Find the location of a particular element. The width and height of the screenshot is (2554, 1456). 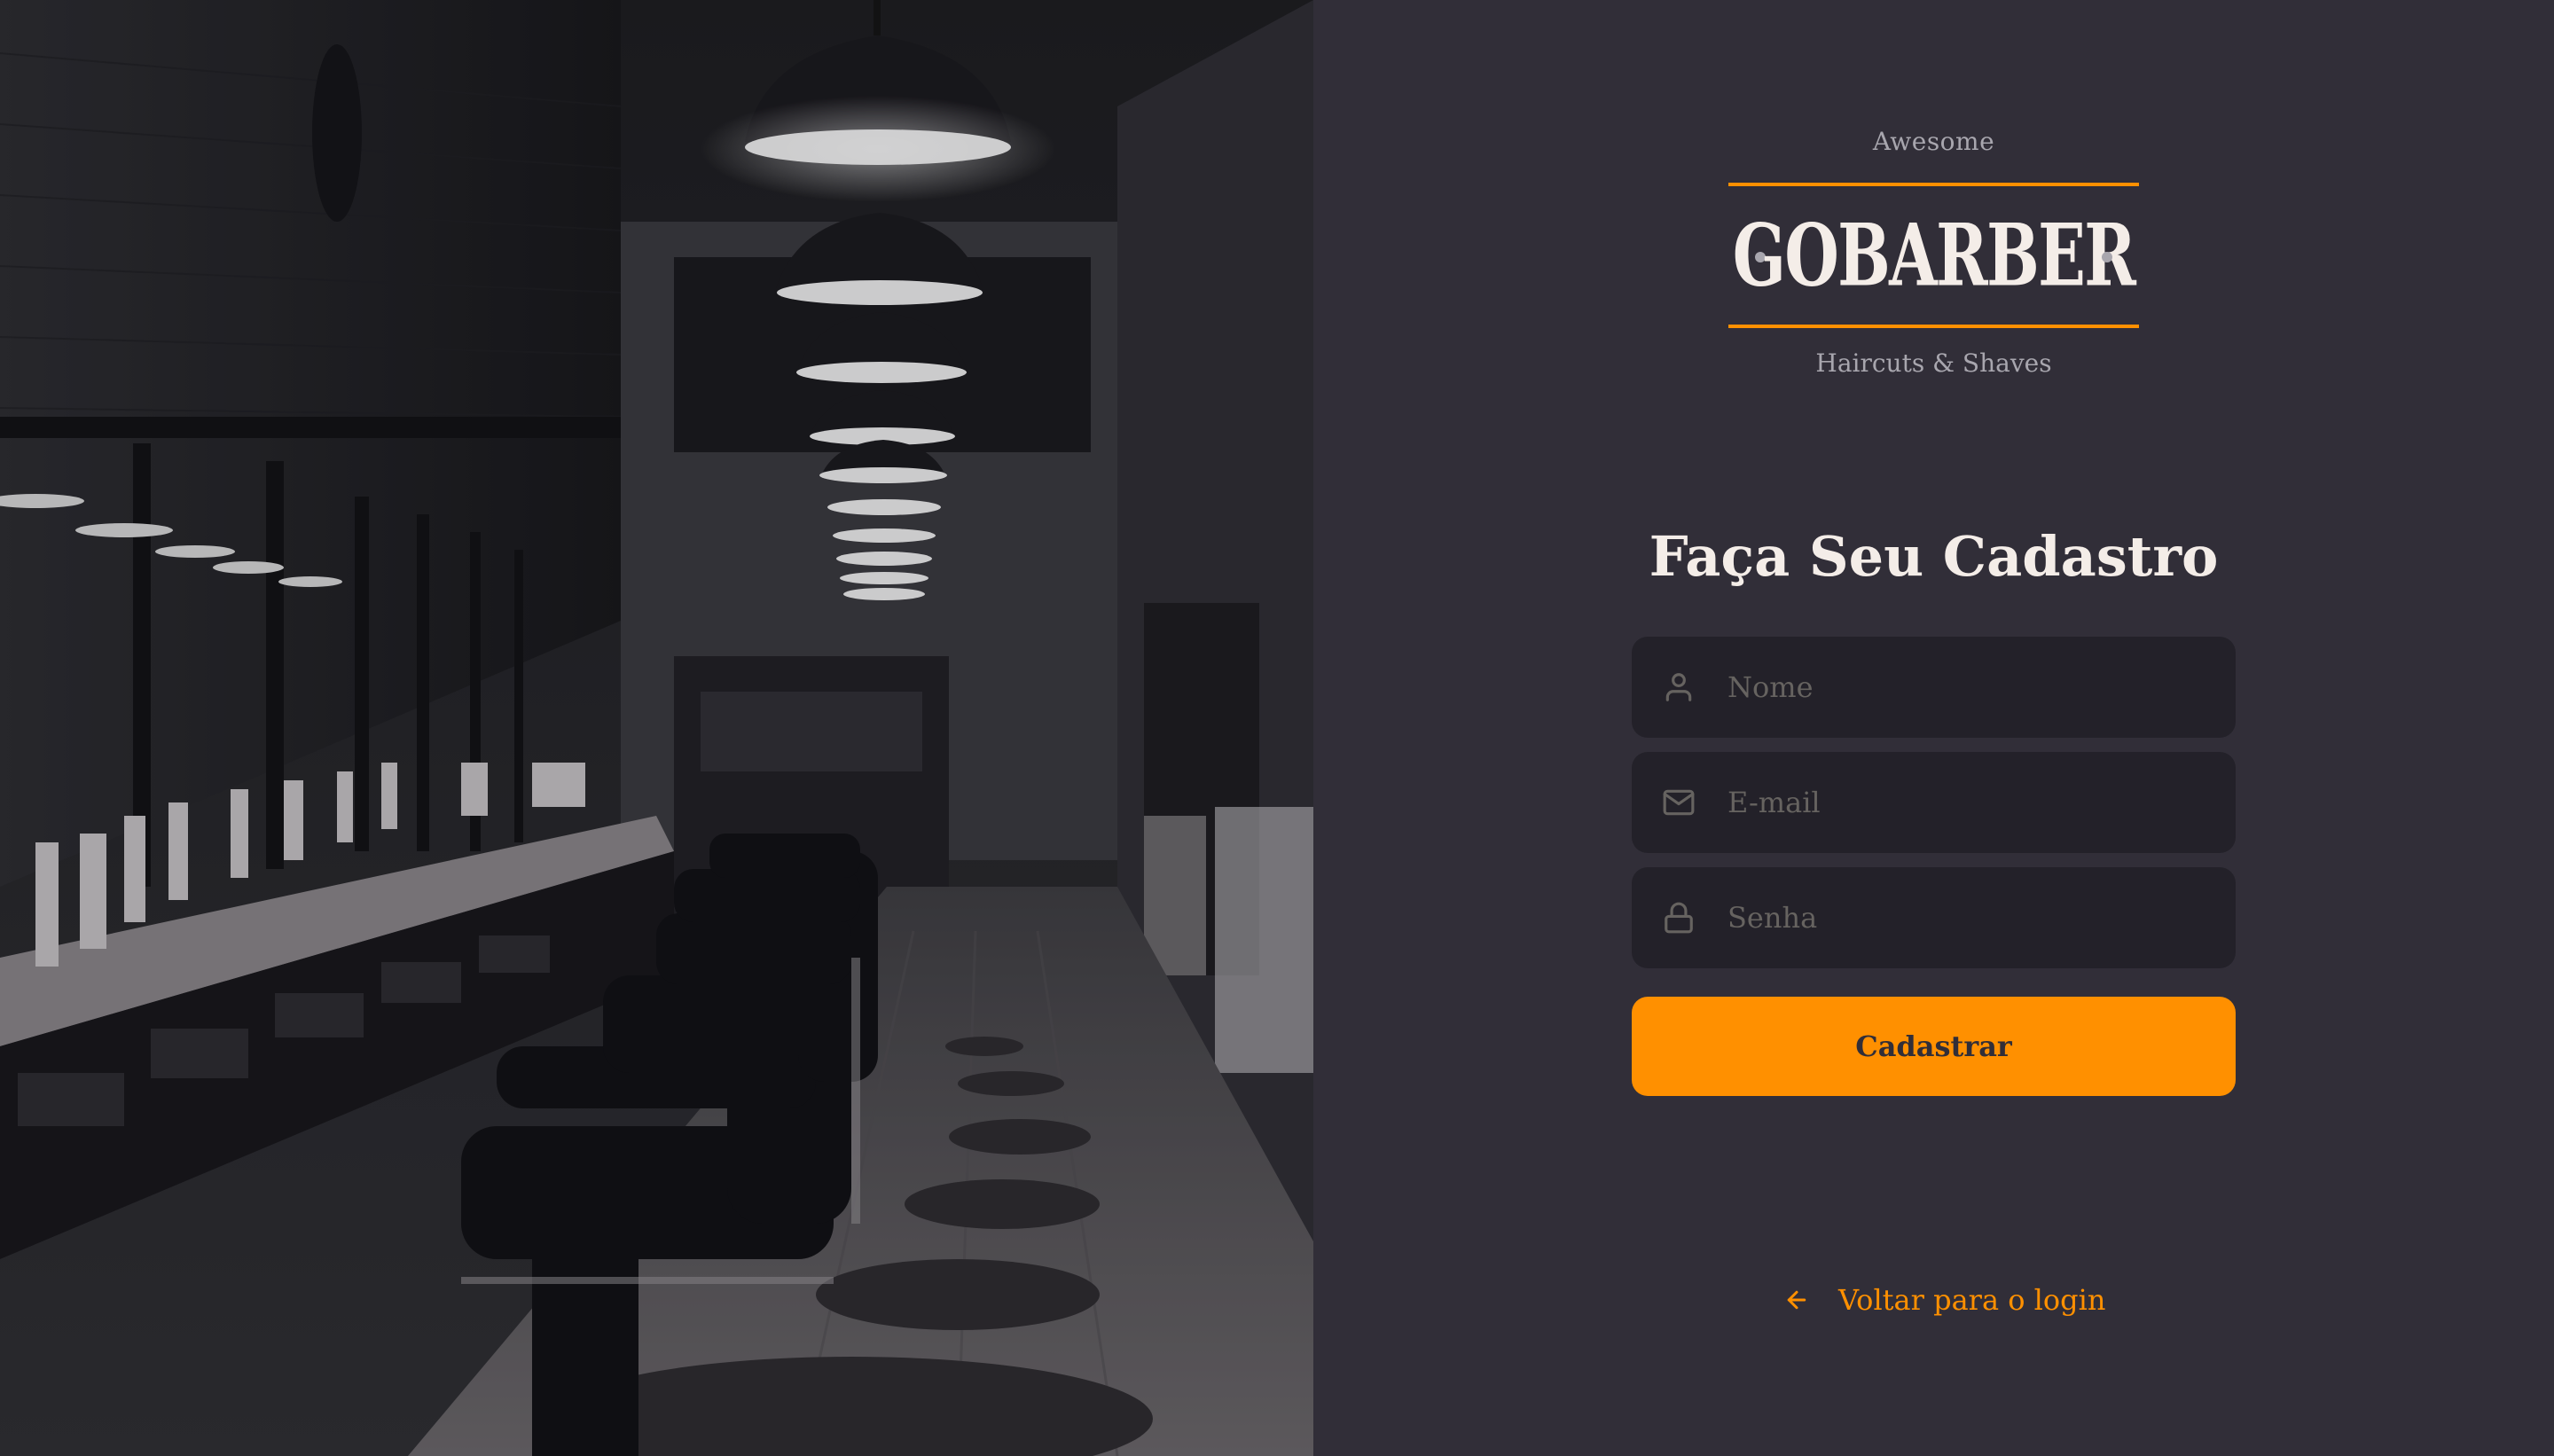

email-field is located at coordinates (1934, 802).